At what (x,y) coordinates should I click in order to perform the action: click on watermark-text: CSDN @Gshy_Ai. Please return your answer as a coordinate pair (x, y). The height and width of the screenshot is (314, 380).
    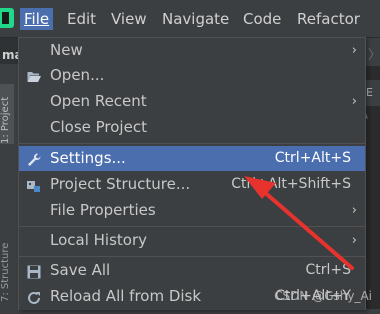
    Looking at the image, I should click on (323, 296).